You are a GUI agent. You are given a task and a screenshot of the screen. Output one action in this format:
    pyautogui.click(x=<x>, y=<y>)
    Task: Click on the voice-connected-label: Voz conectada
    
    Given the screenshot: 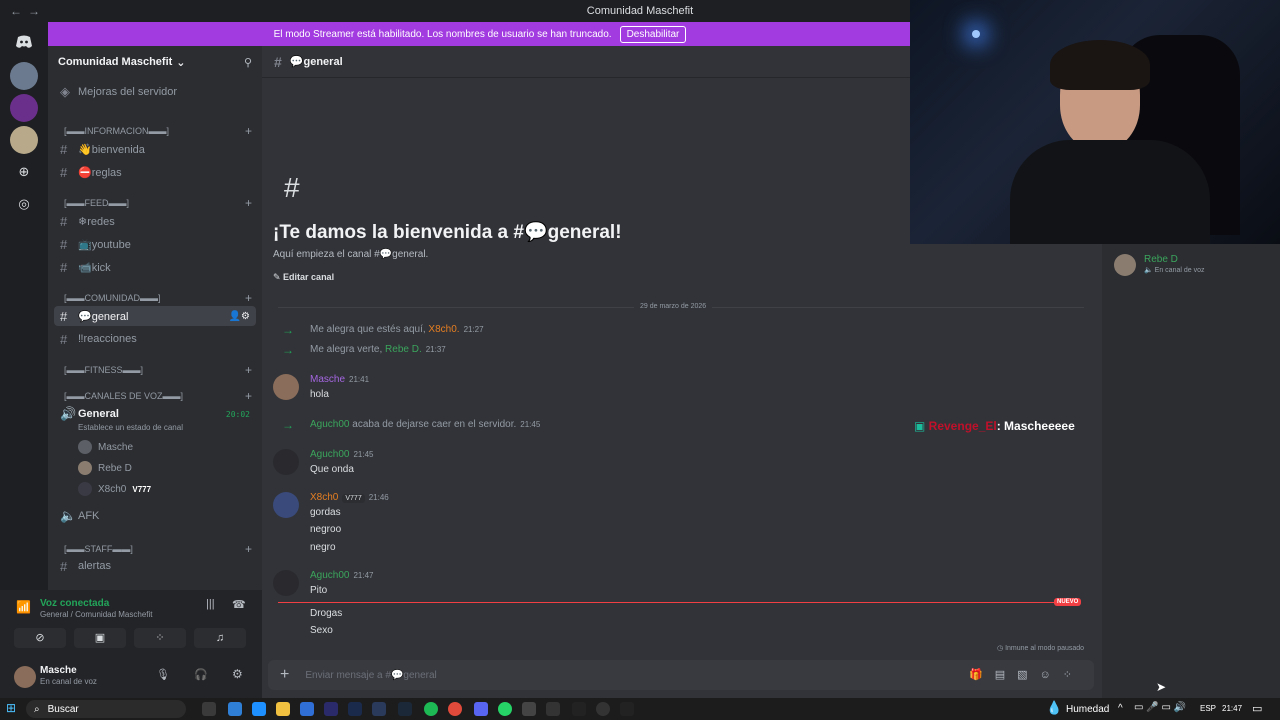 What is the action you would take?
    pyautogui.click(x=74, y=603)
    